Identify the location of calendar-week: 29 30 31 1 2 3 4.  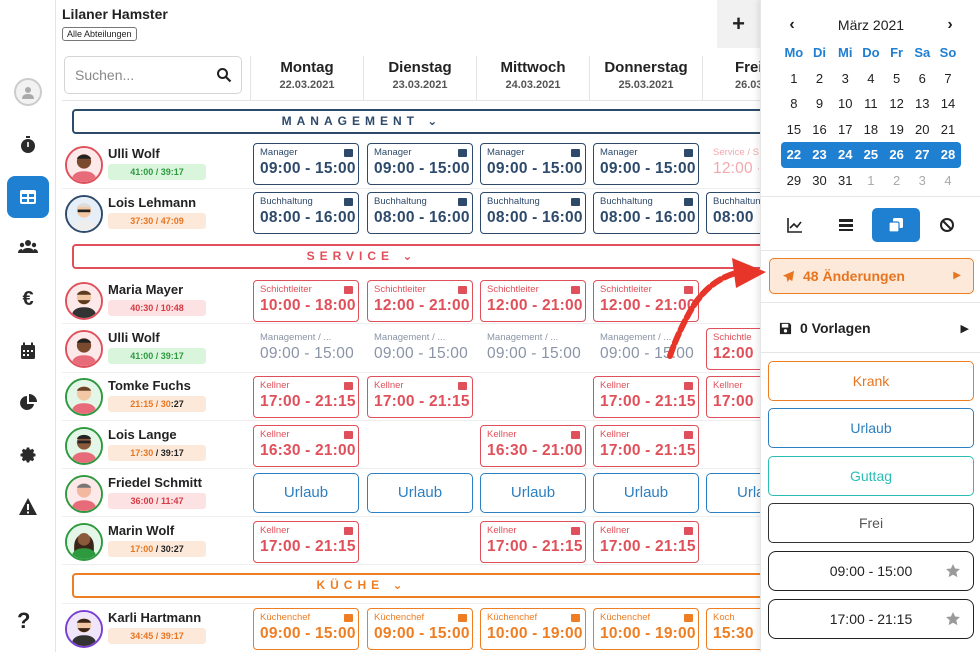
(871, 181).